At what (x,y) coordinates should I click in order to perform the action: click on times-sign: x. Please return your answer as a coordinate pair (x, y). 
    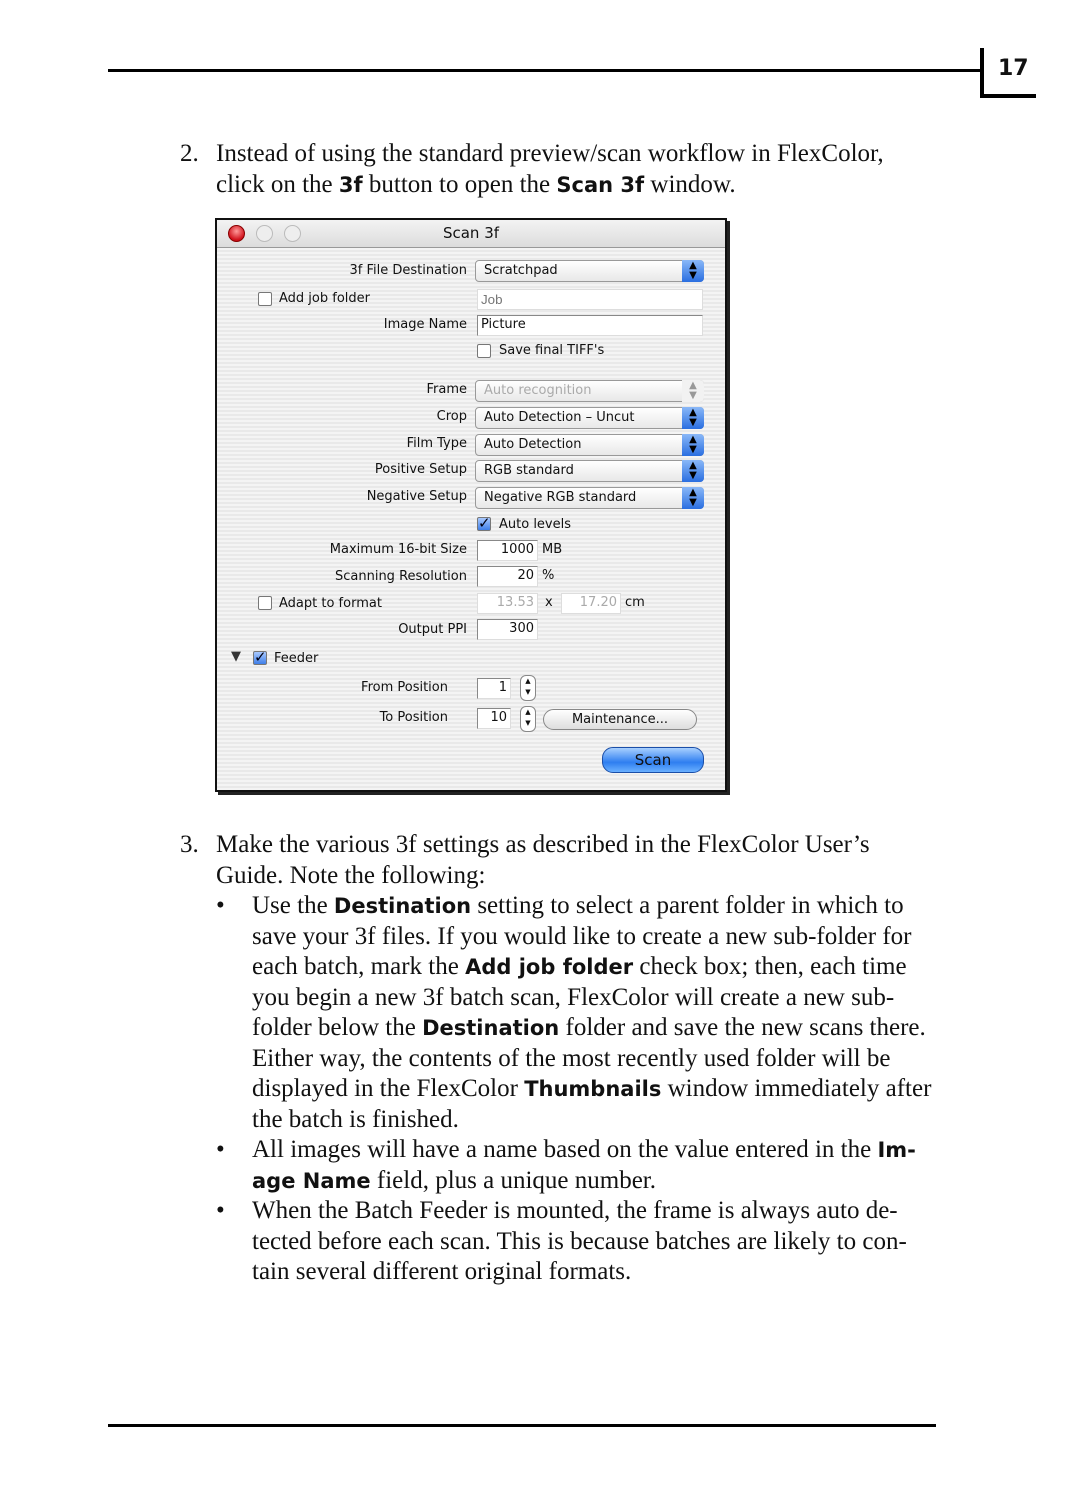
    Looking at the image, I should click on (549, 602).